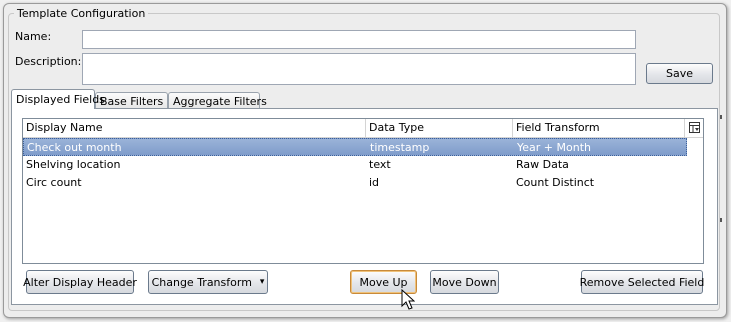 Image resolution: width=731 pixels, height=322 pixels. What do you see at coordinates (359, 39) in the screenshot?
I see `name-input` at bounding box center [359, 39].